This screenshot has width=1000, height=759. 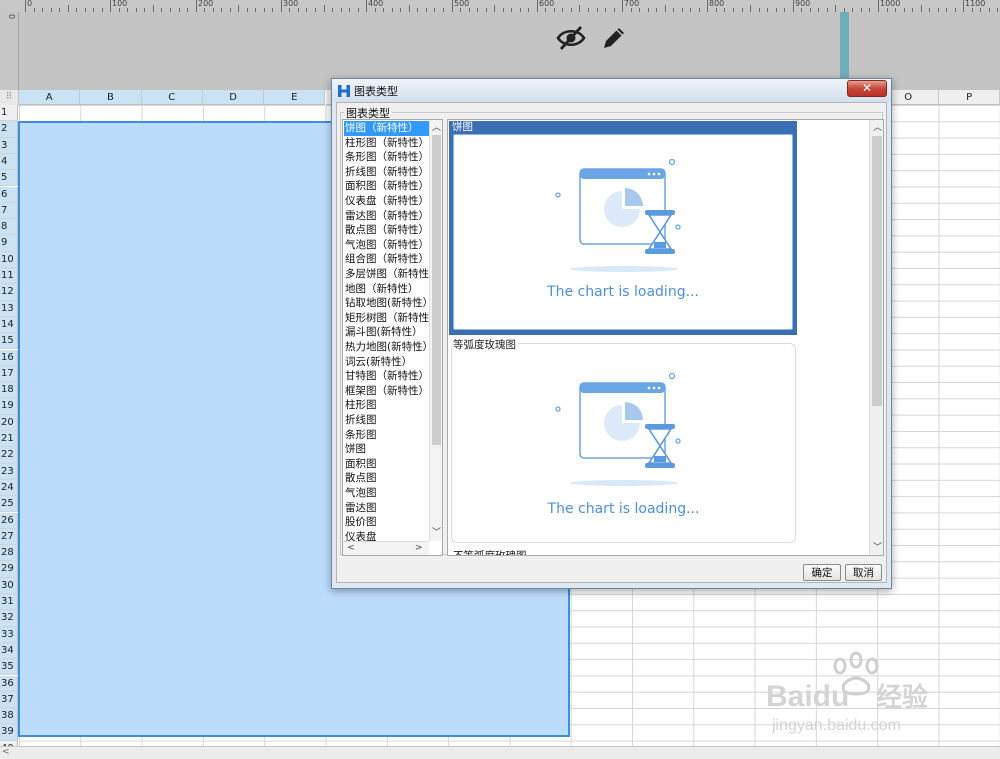 I want to click on row-header: 16, so click(x=9, y=357).